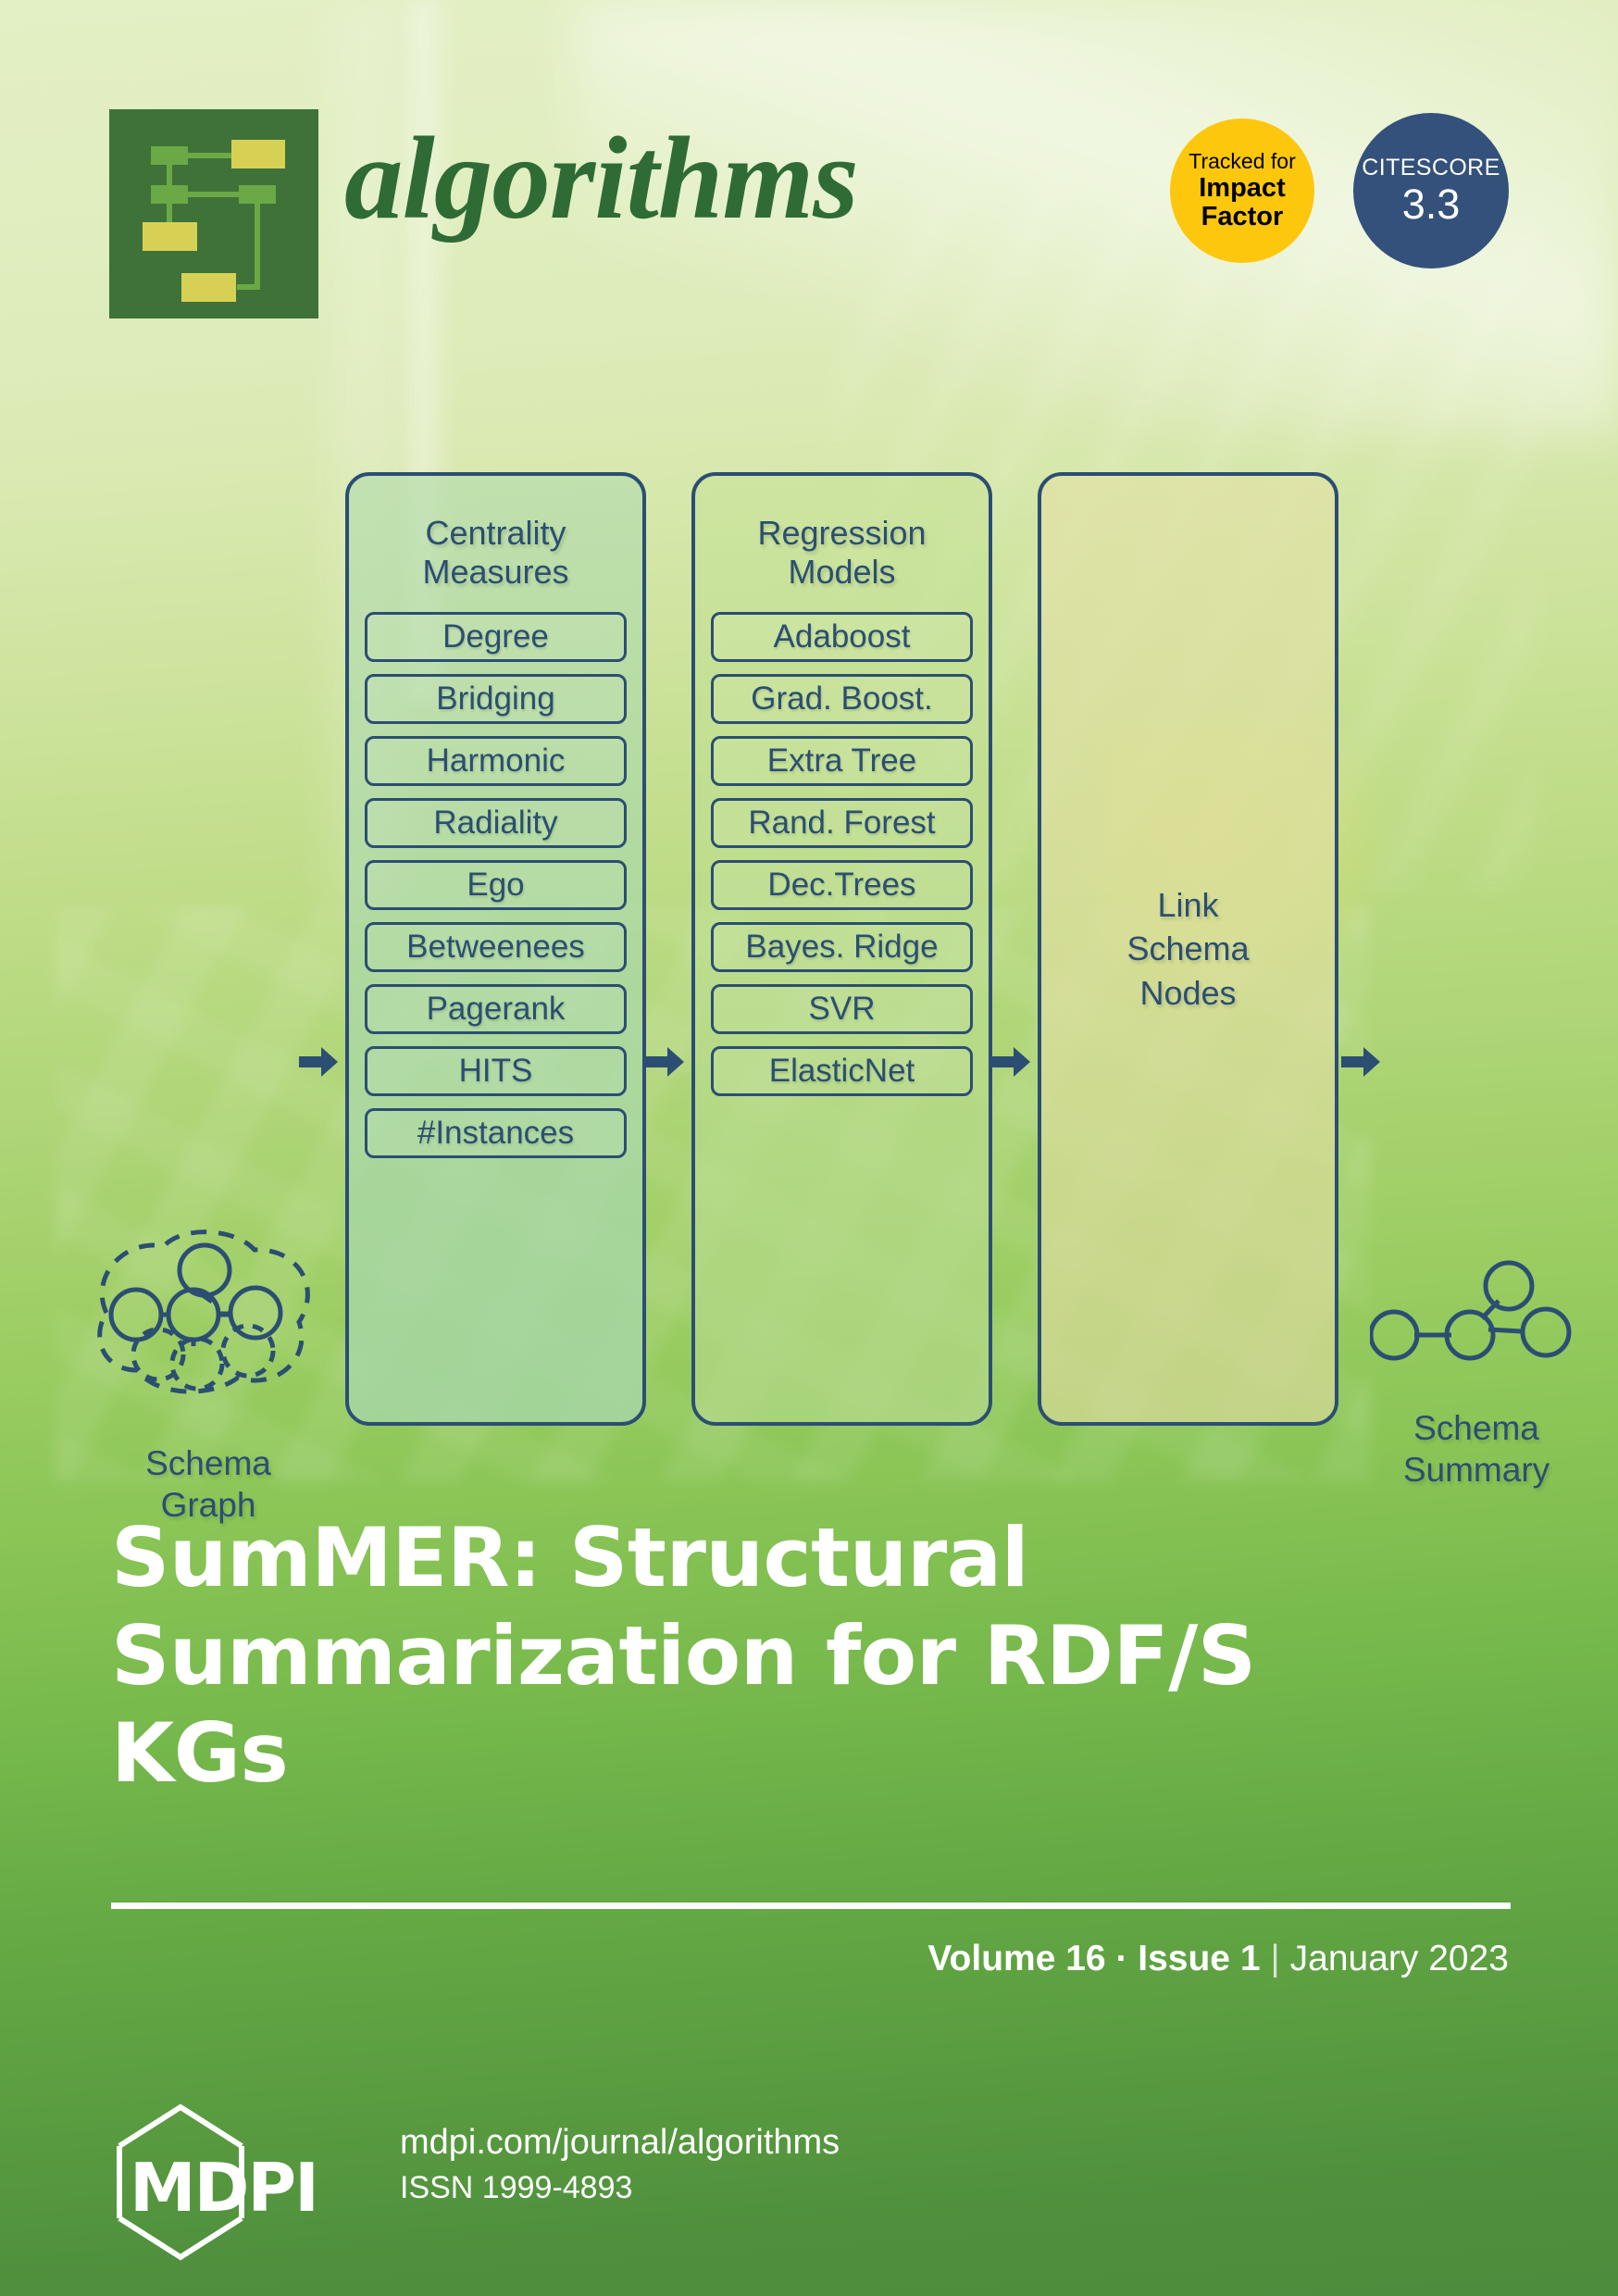 The image size is (1618, 2296). I want to click on stage-link-heading: Link Schema Nodes, so click(1187, 949).